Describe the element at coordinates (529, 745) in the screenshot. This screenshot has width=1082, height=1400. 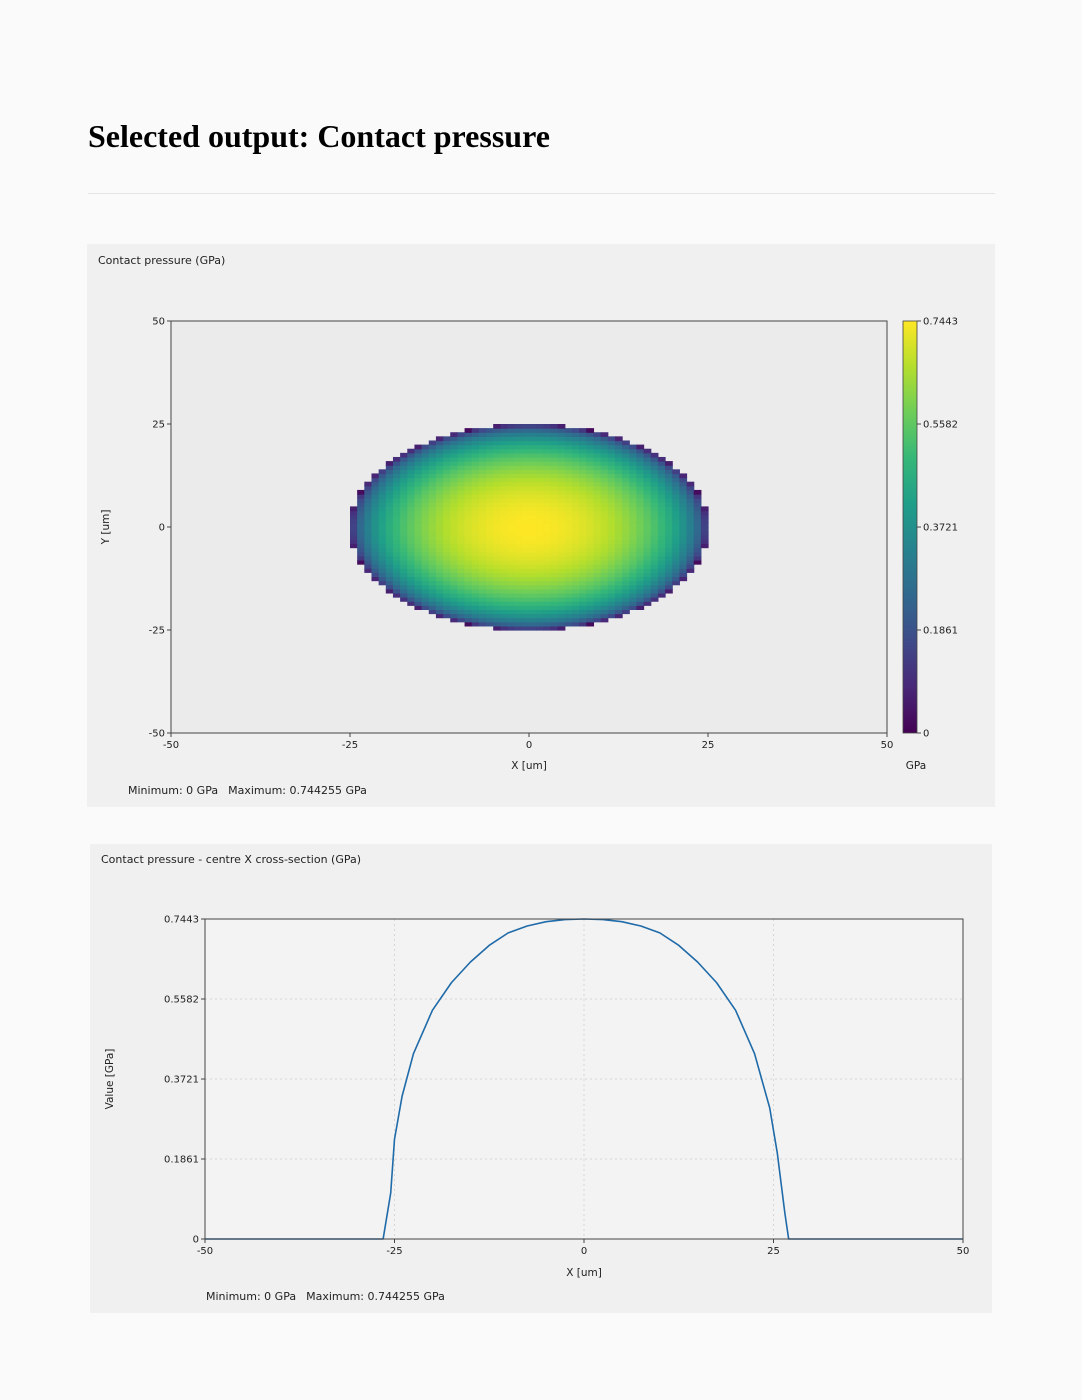
I see `heatmap-x-tick-label: 0` at that location.